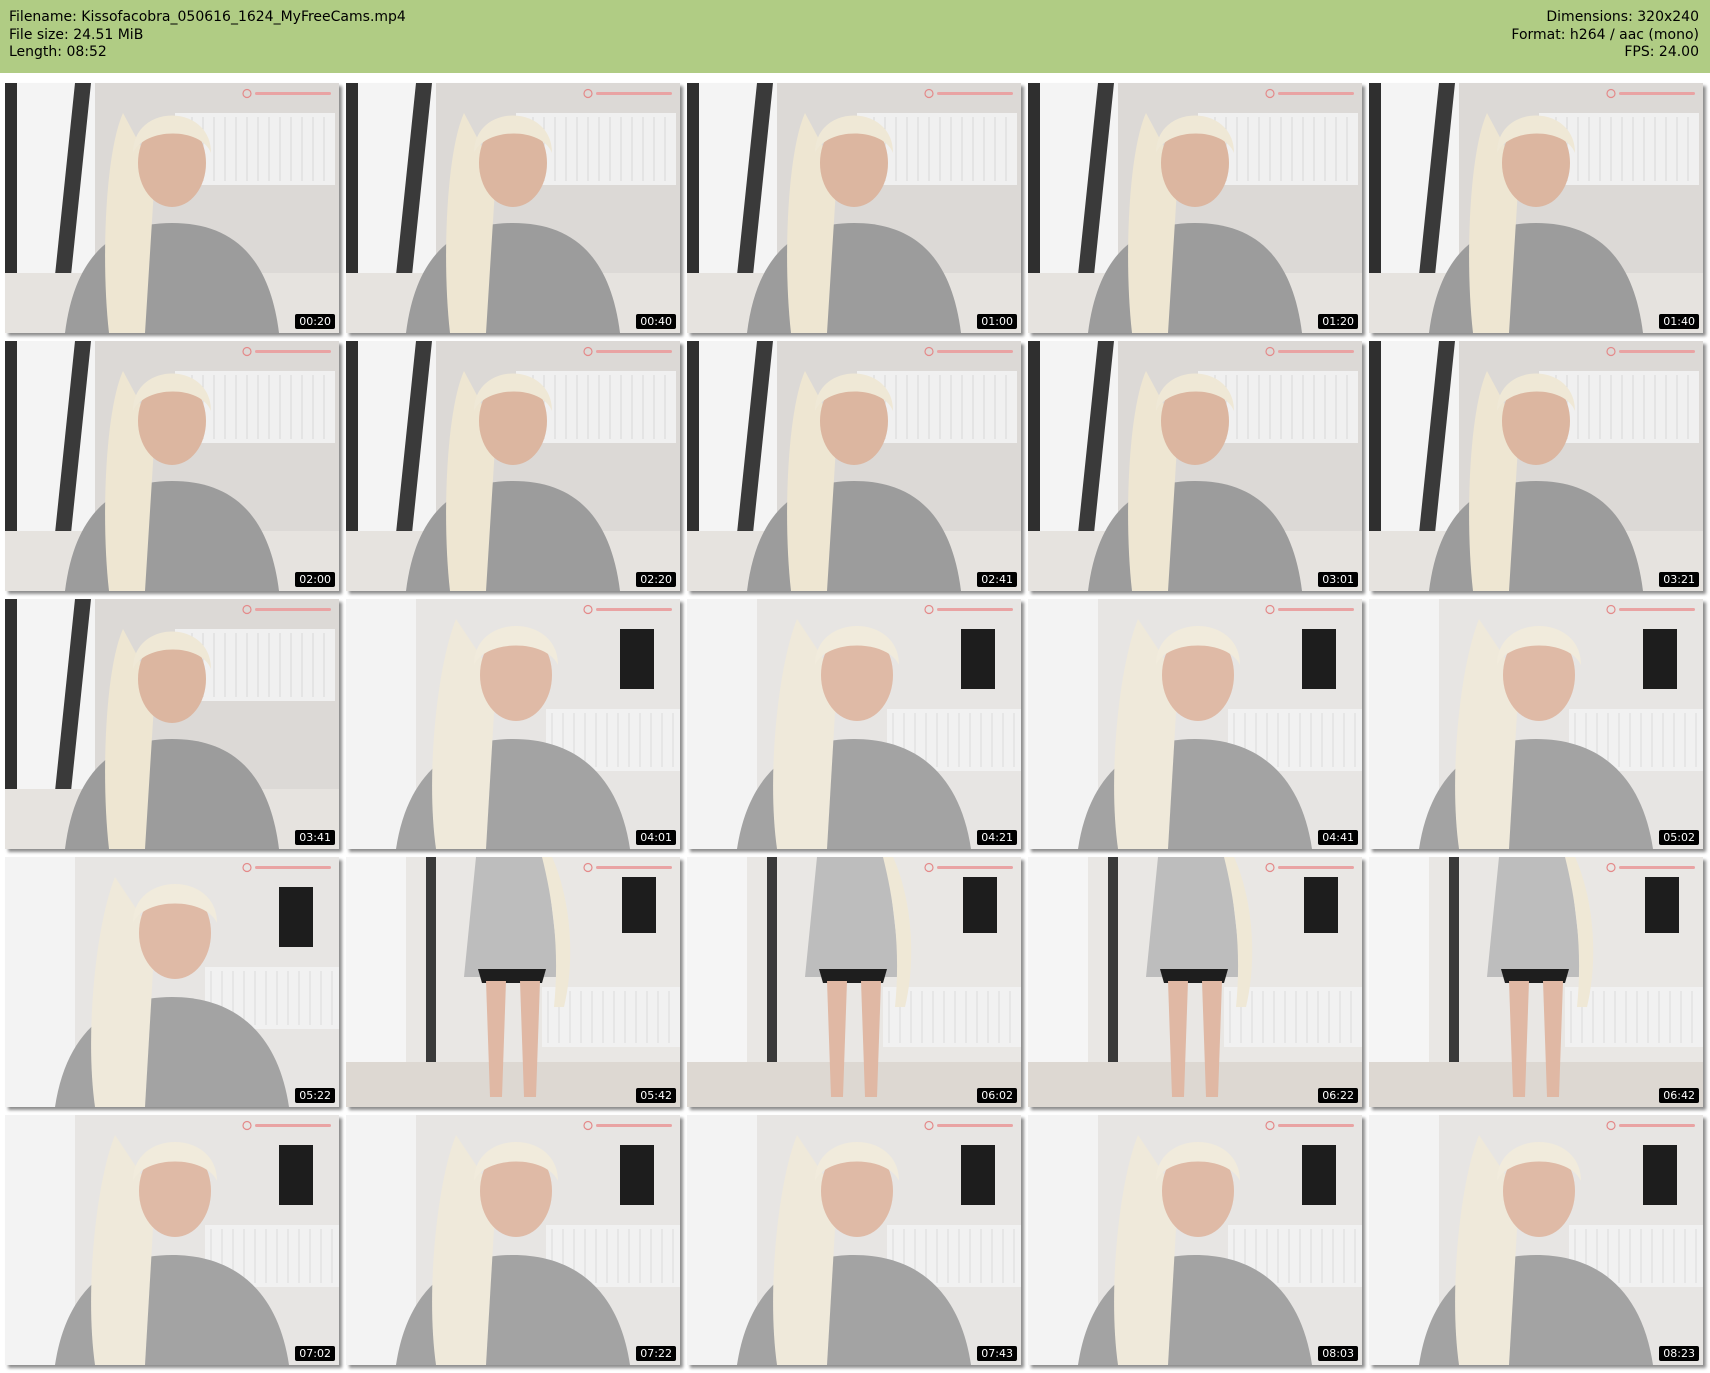  What do you see at coordinates (997, 1095) in the screenshot?
I see `frame-timestamp: 06:02` at bounding box center [997, 1095].